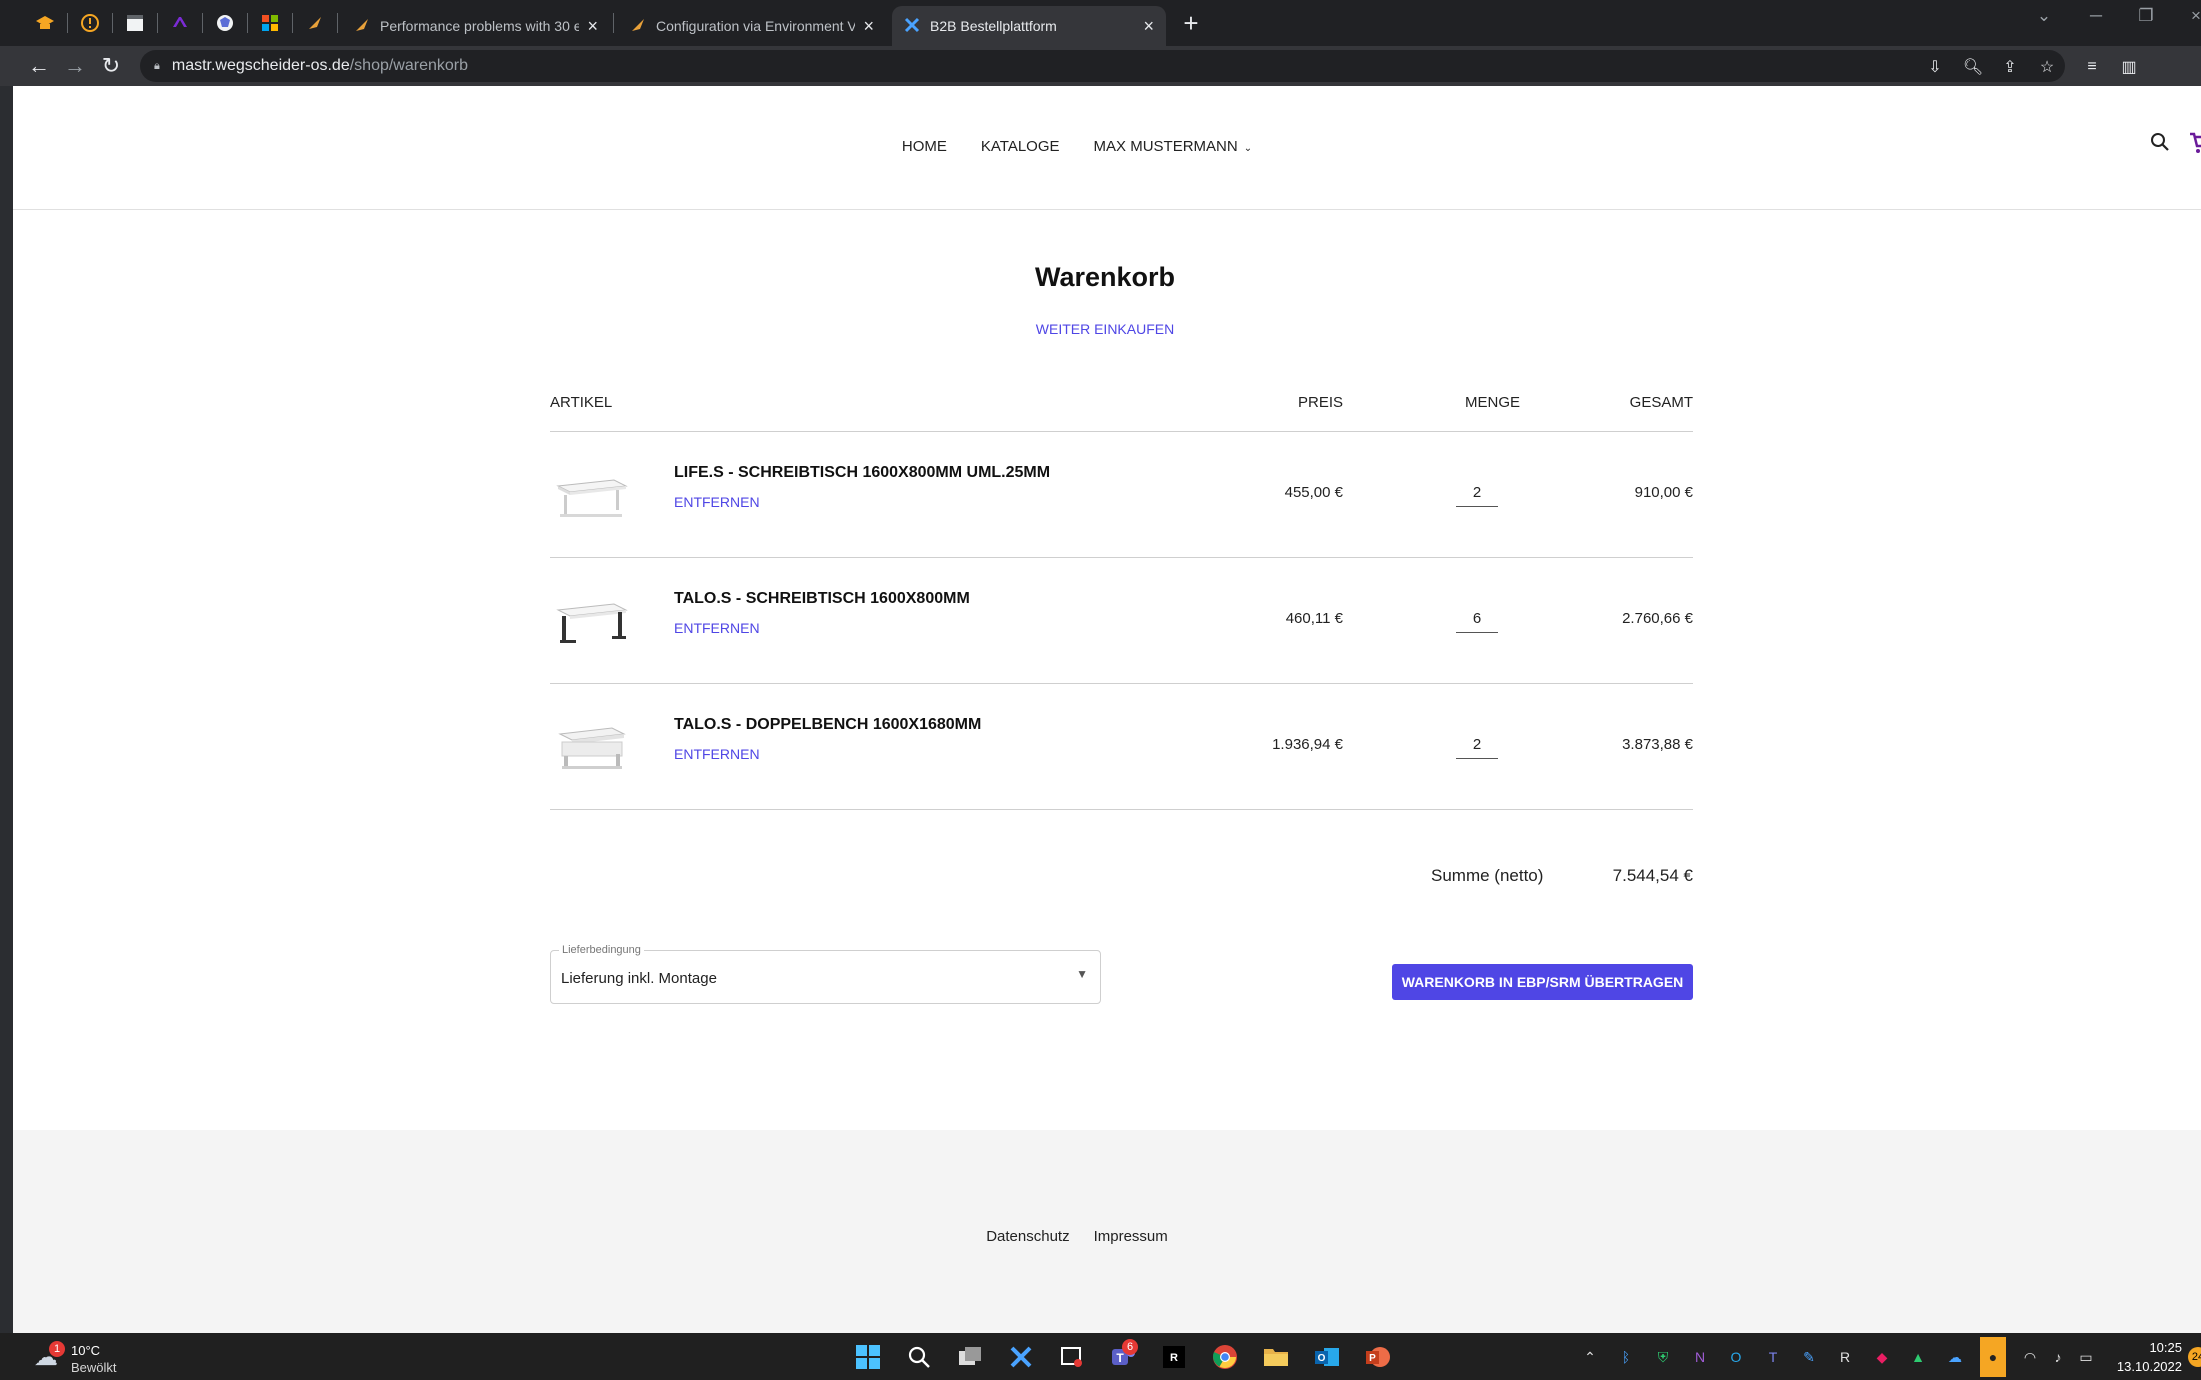  What do you see at coordinates (752, 26) in the screenshot?
I see `tab-configuration: Configuration via Environment V ×` at bounding box center [752, 26].